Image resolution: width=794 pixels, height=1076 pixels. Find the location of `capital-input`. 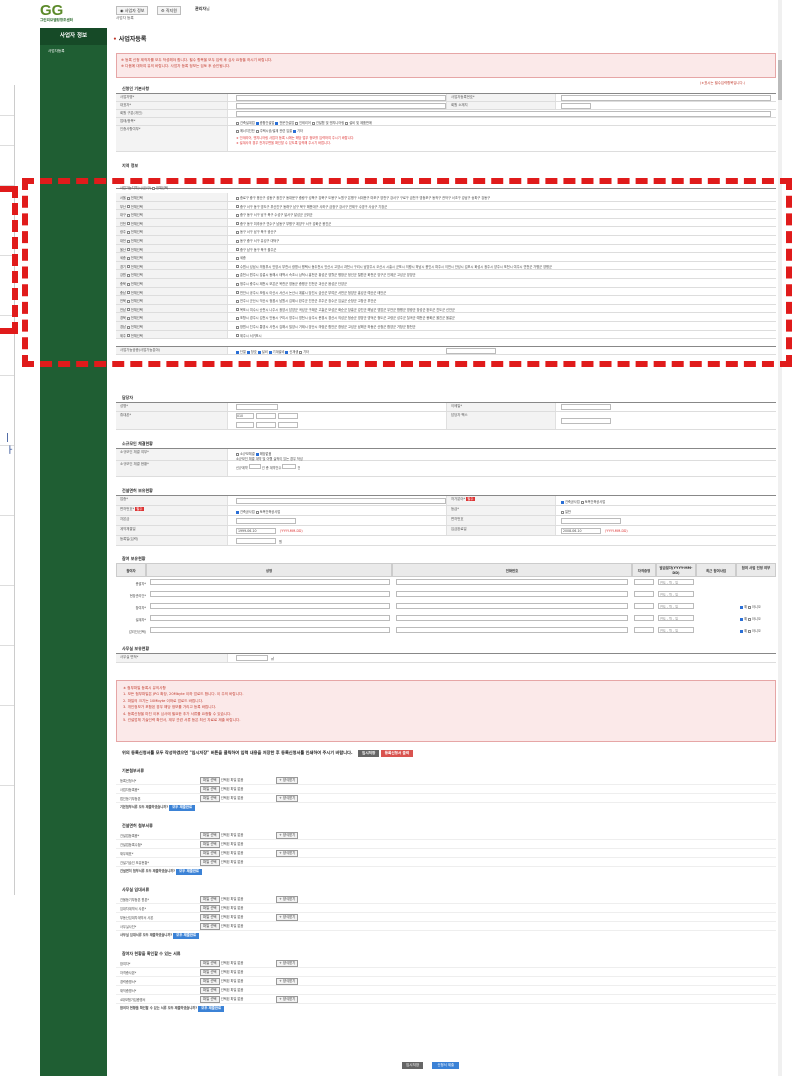

capital-input is located at coordinates (266, 521).